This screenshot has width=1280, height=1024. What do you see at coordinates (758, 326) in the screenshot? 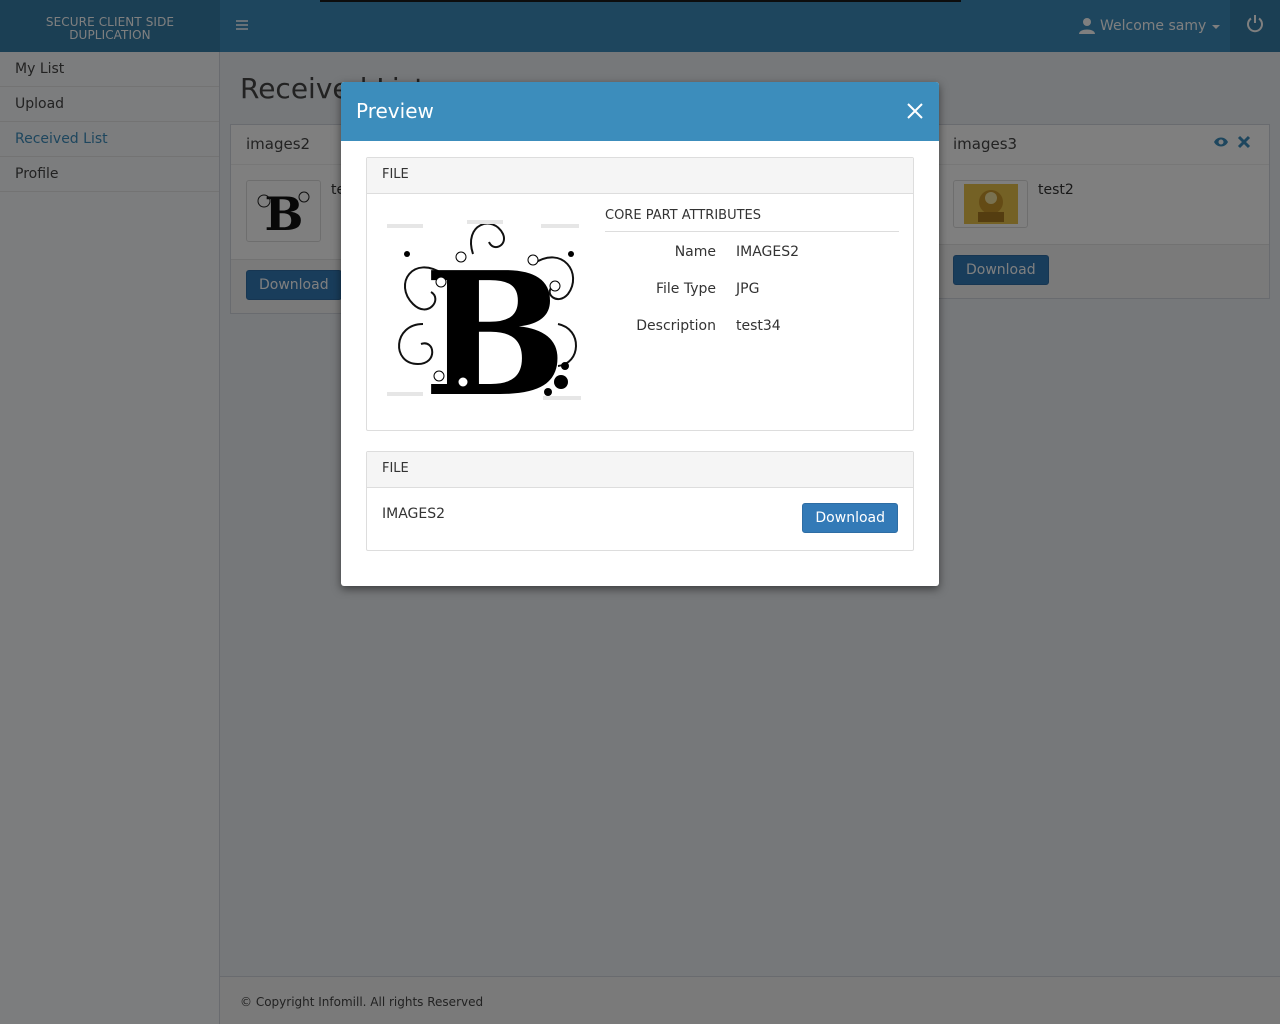
I see `attribute-value: test34` at bounding box center [758, 326].